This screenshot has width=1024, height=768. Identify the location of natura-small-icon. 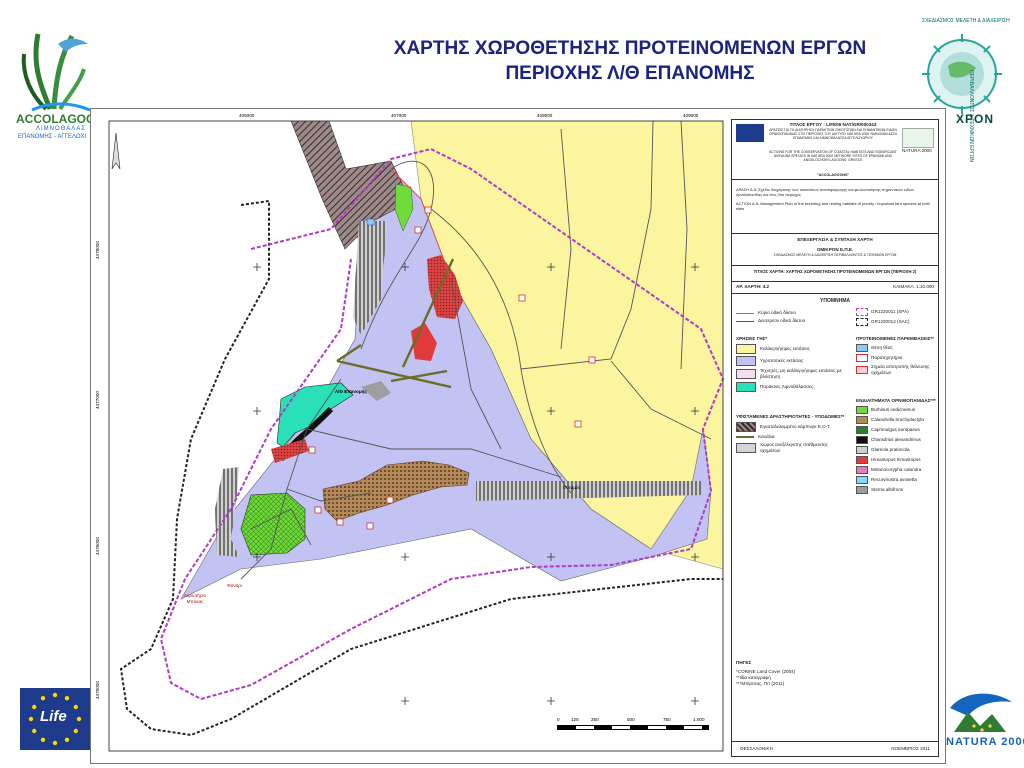
(918, 138).